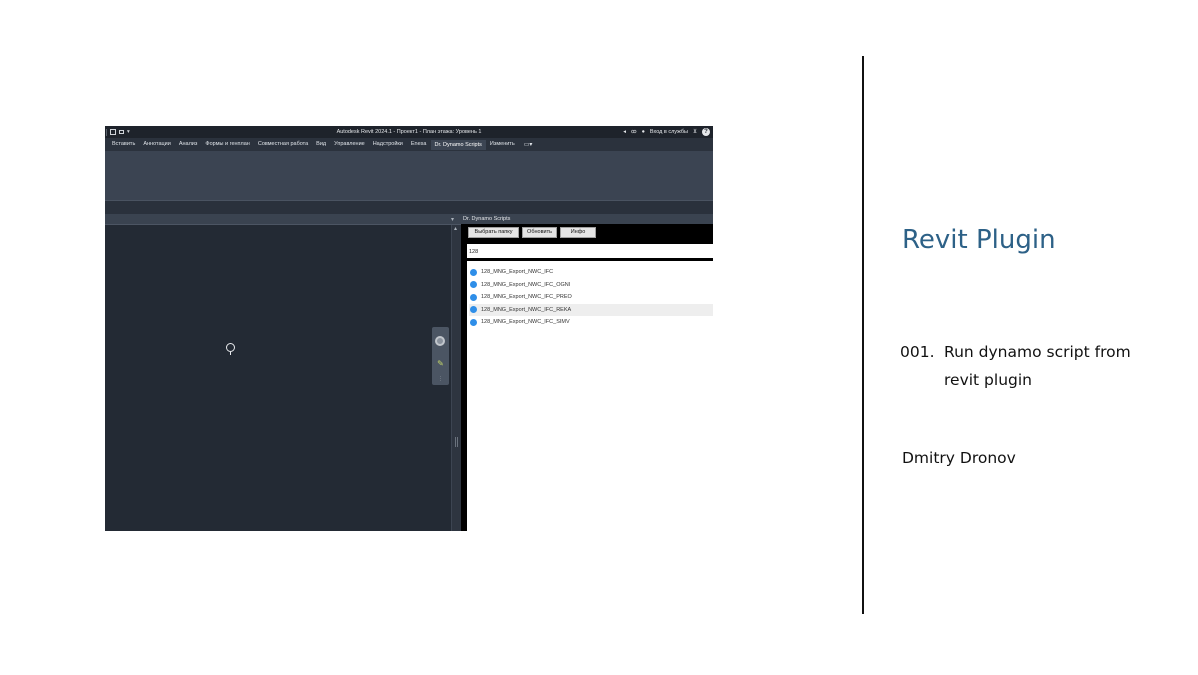  What do you see at coordinates (959, 458) in the screenshot?
I see `author-name: Dmitry Dronov` at bounding box center [959, 458].